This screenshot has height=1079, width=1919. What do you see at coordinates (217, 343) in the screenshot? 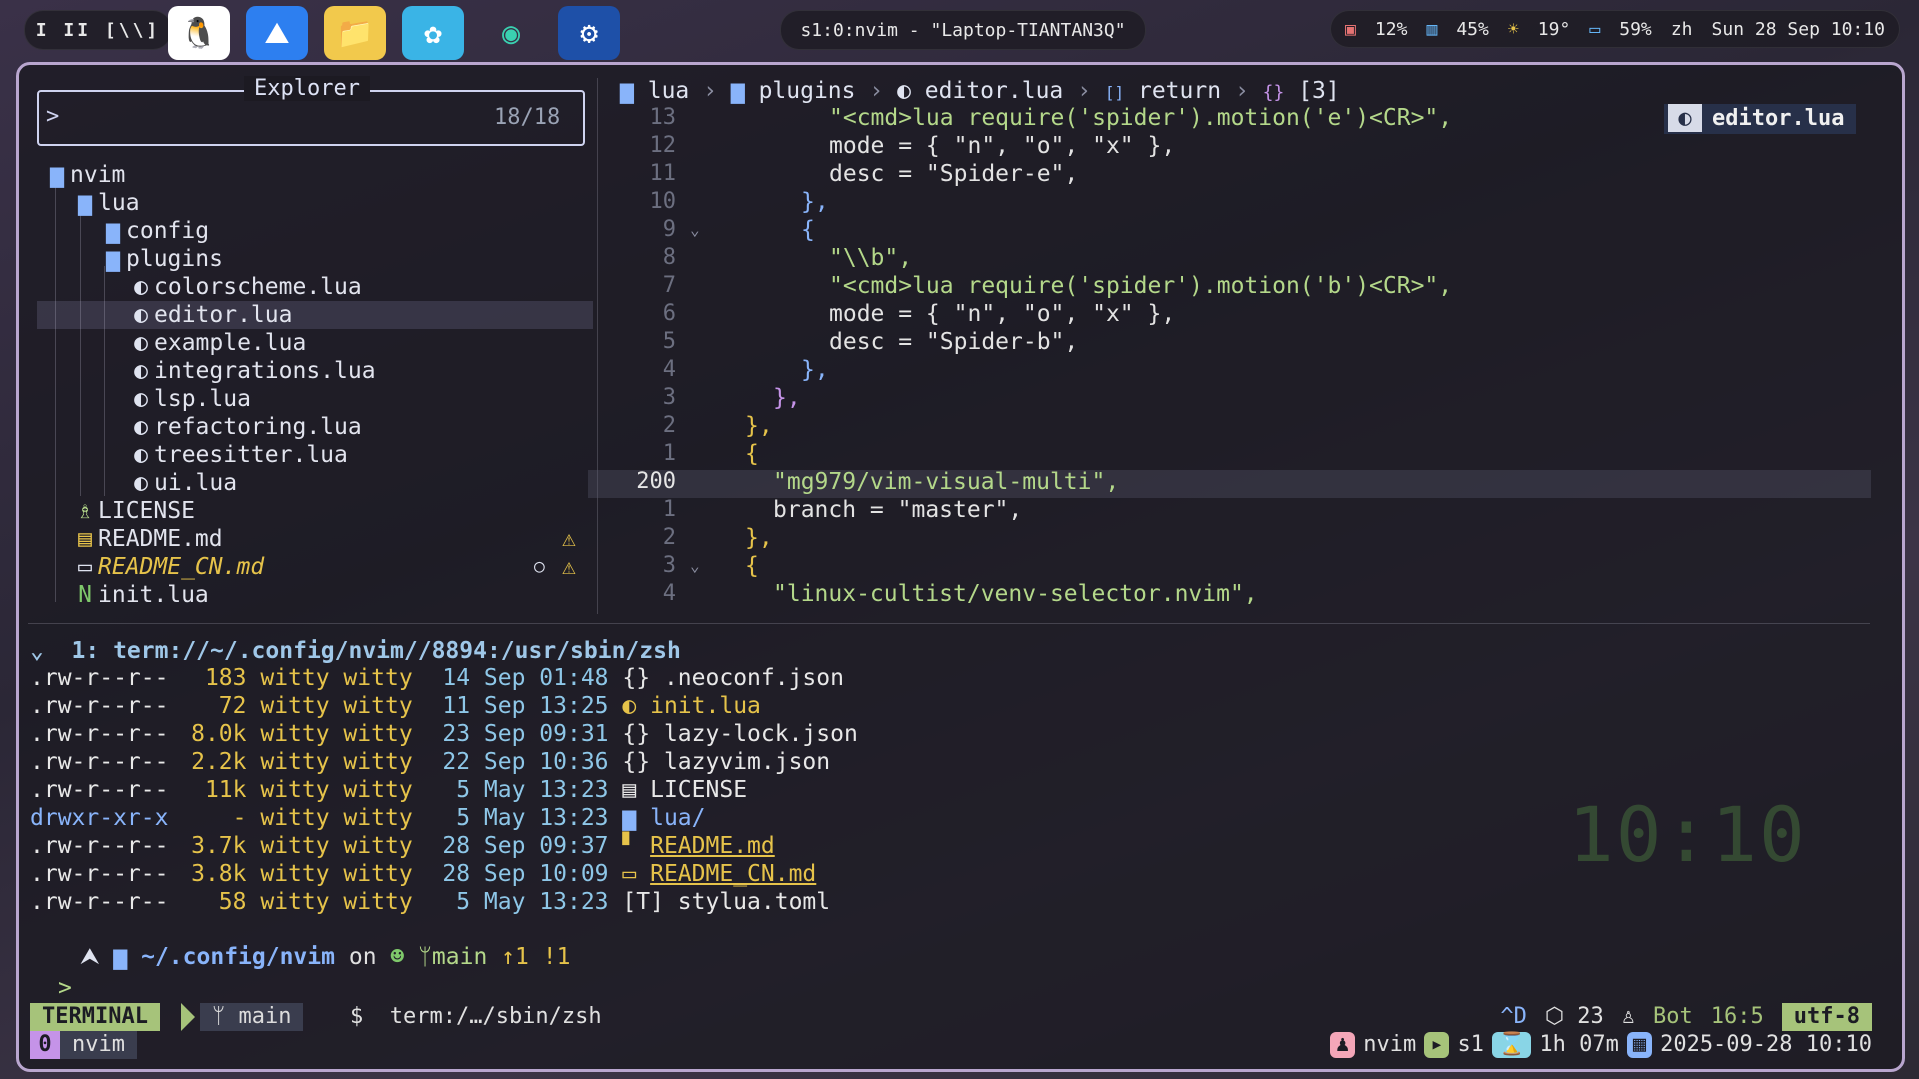
I see `tree-item-example: ◐ example.lua` at bounding box center [217, 343].